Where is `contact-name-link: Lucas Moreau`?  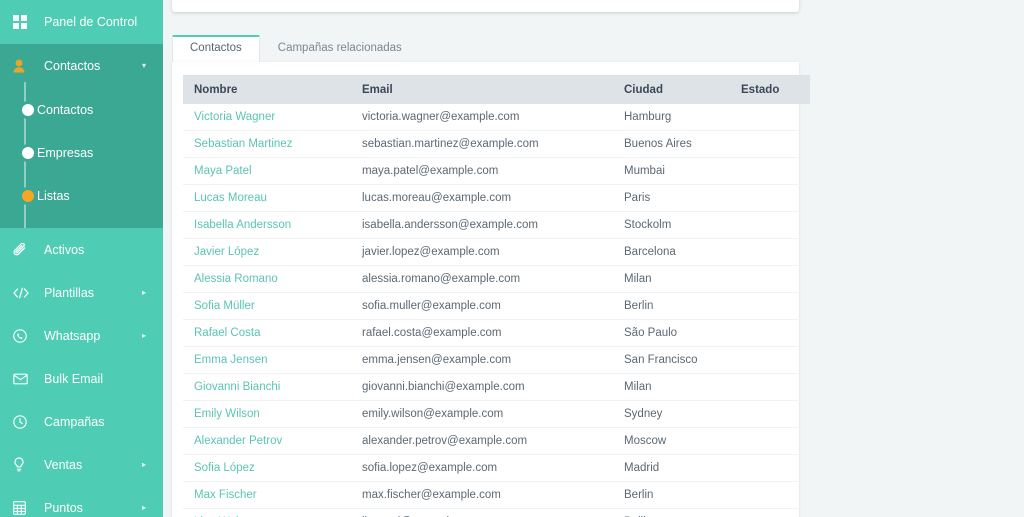
contact-name-link: Lucas Moreau is located at coordinates (230, 198).